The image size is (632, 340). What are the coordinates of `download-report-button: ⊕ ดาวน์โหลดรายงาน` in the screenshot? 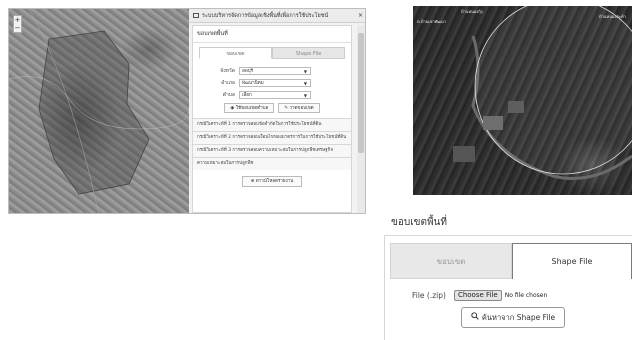 It's located at (272, 181).